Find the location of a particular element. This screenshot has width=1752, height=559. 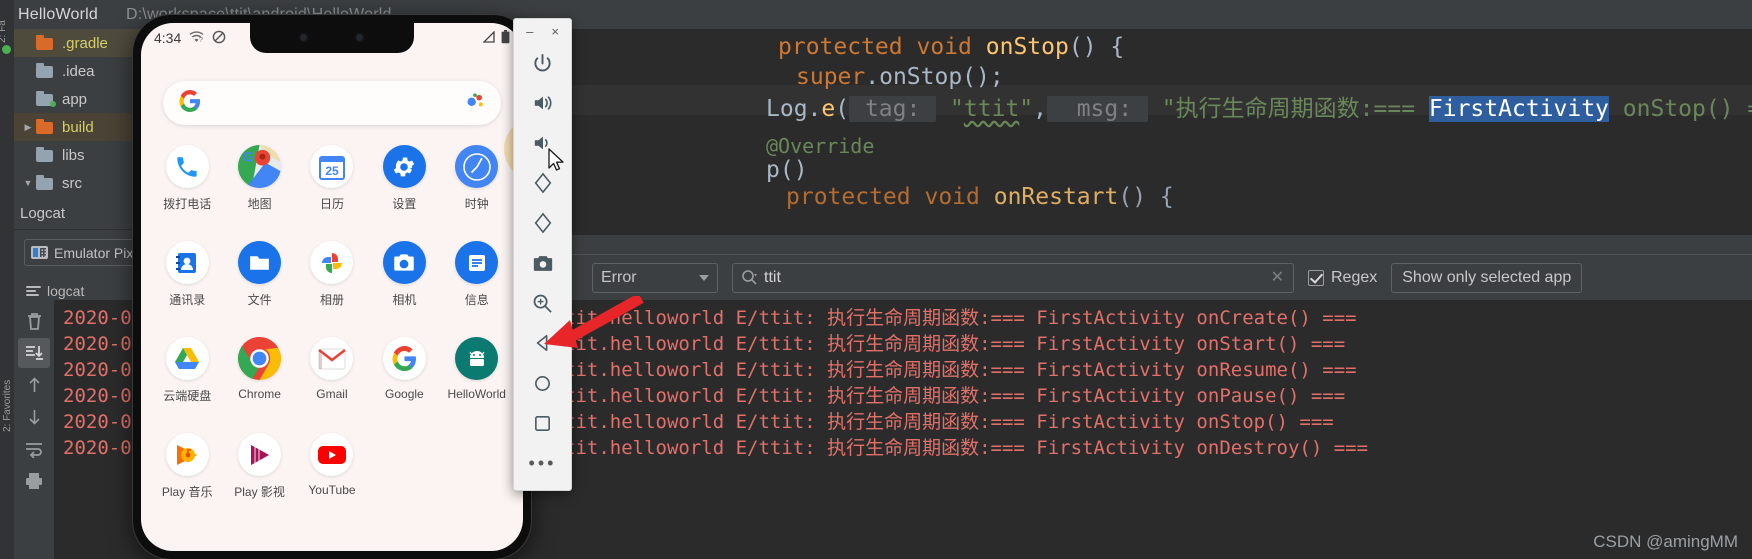

google-assistant-icon is located at coordinates (475, 103).